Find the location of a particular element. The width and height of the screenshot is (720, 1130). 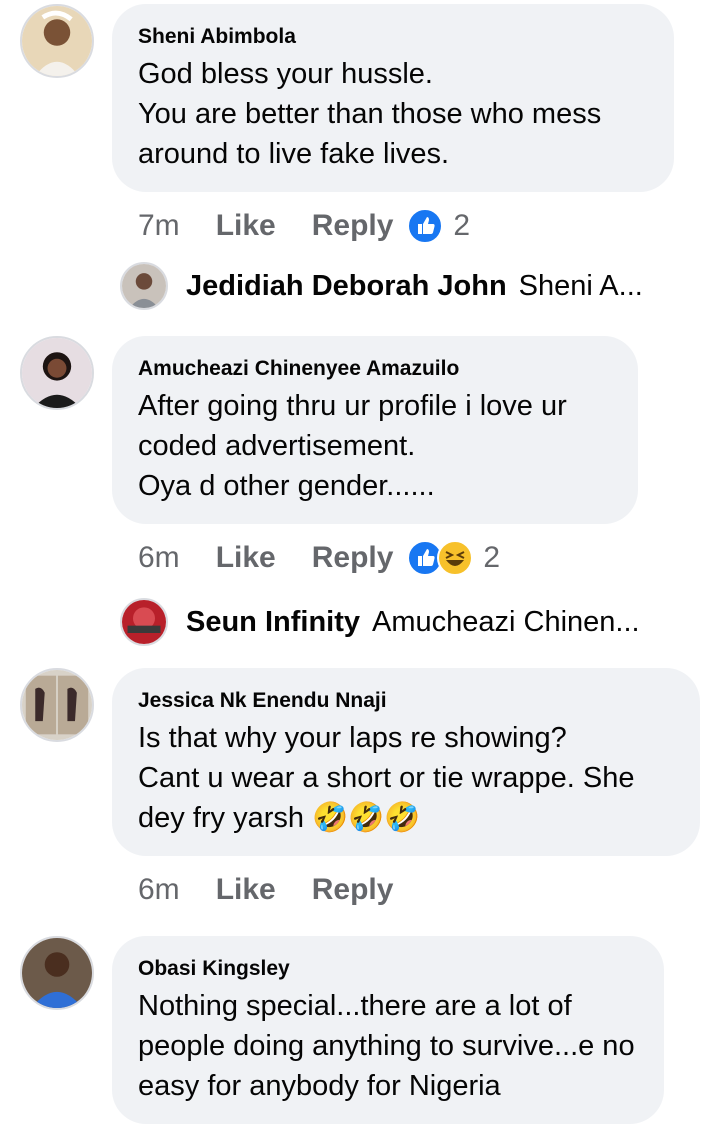

avatar-amucheazi-chinenyee is located at coordinates (57, 373).